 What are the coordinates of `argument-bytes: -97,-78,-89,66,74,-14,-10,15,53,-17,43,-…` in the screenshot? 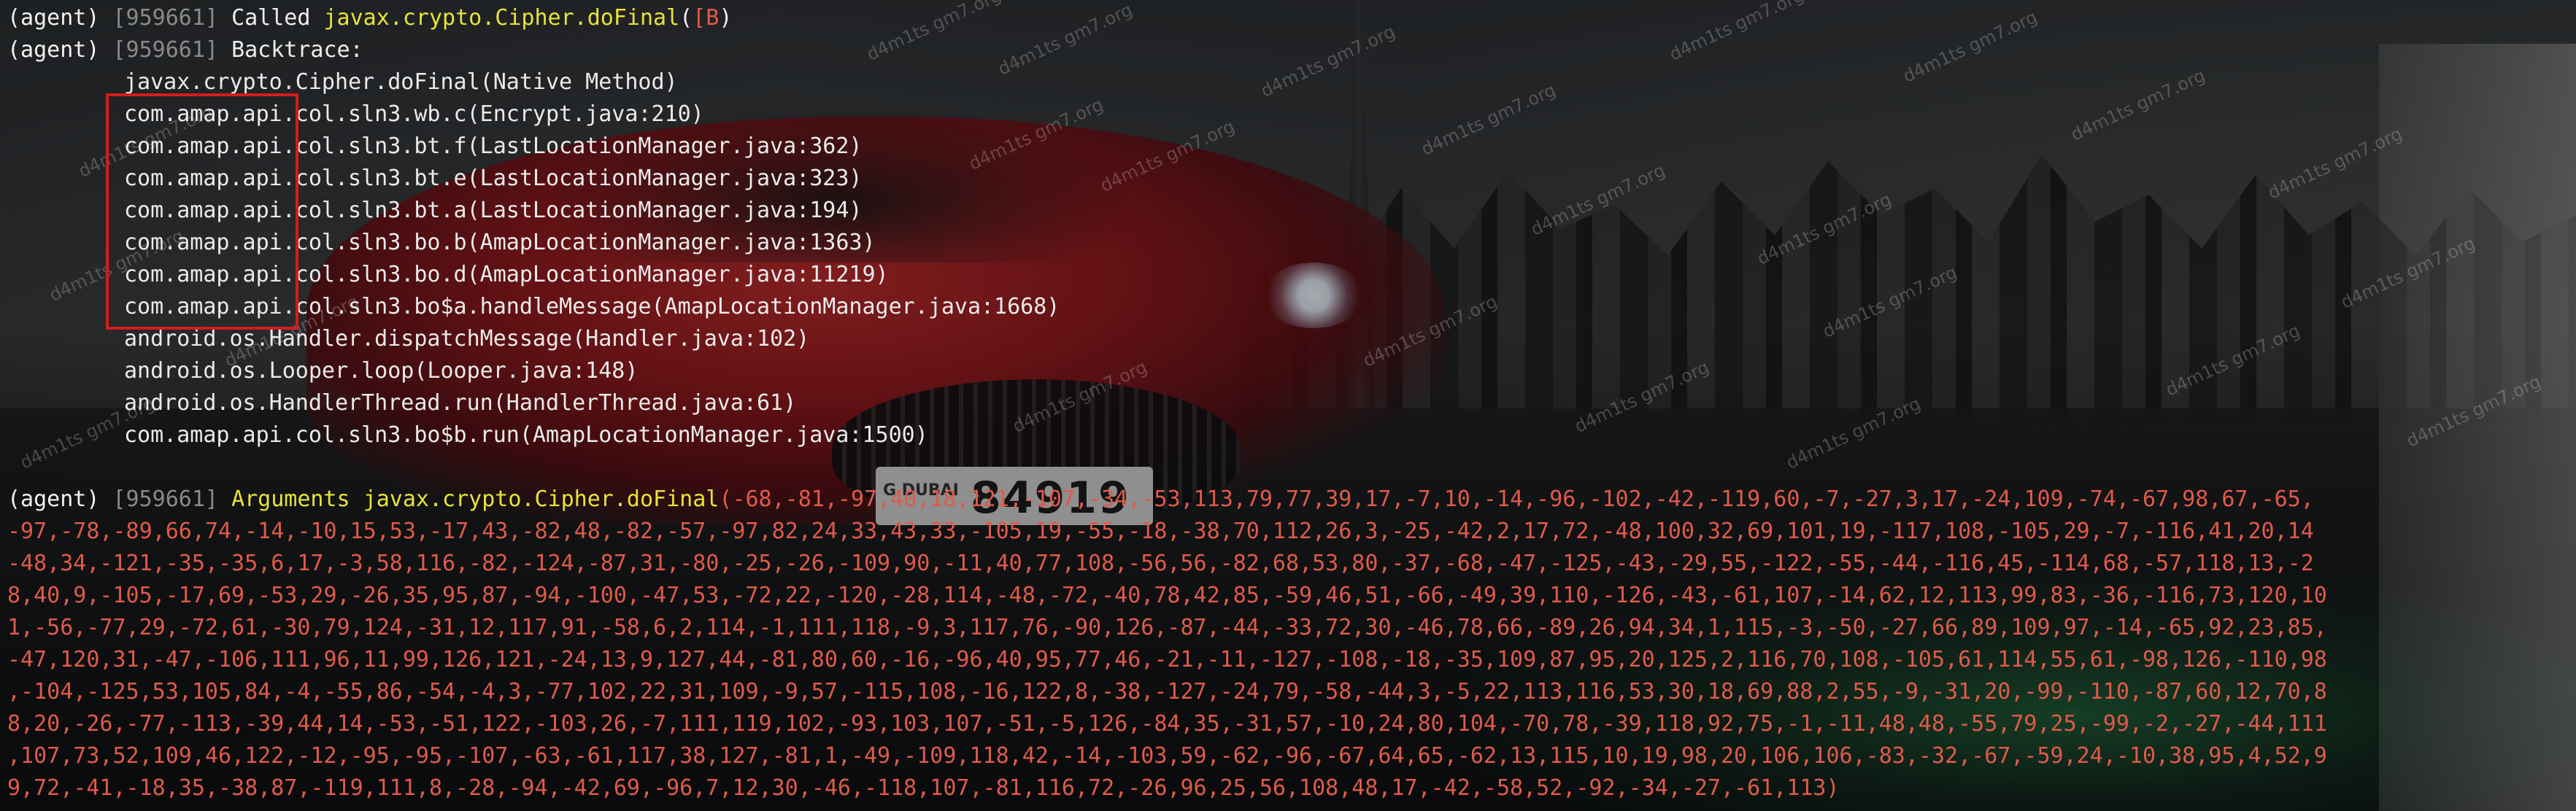 It's located at (1160, 531).